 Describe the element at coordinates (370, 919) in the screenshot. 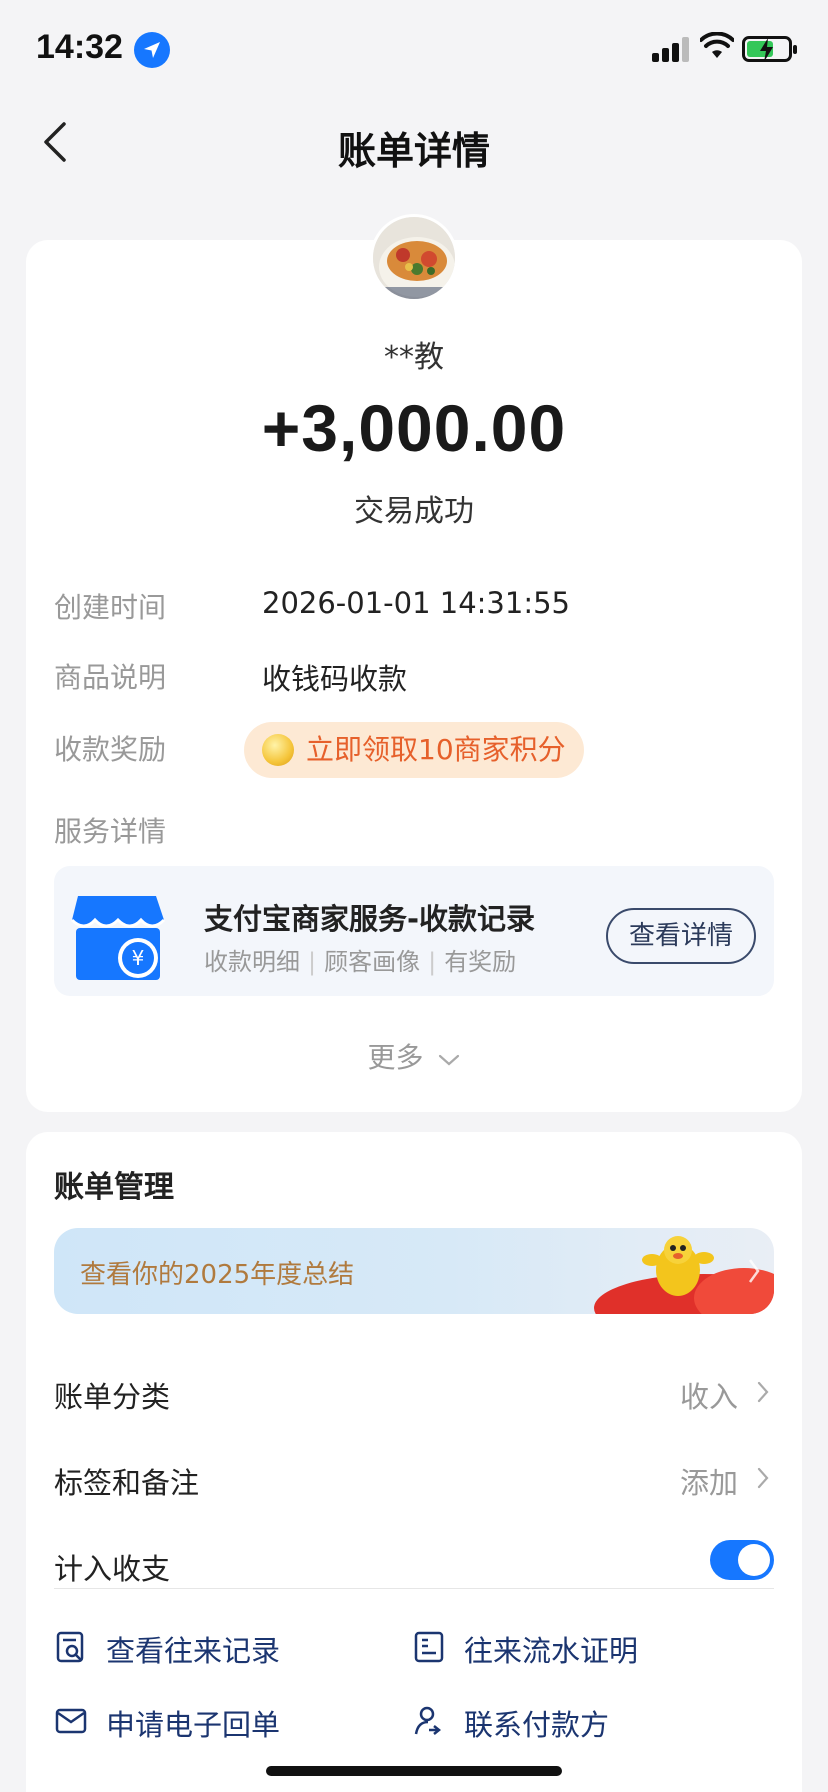

I see `service-title: 支付宝商家服务-收款记录` at that location.